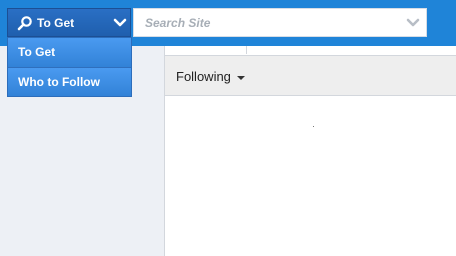 Image resolution: width=456 pixels, height=256 pixels. I want to click on caret-down-icon, so click(241, 78).